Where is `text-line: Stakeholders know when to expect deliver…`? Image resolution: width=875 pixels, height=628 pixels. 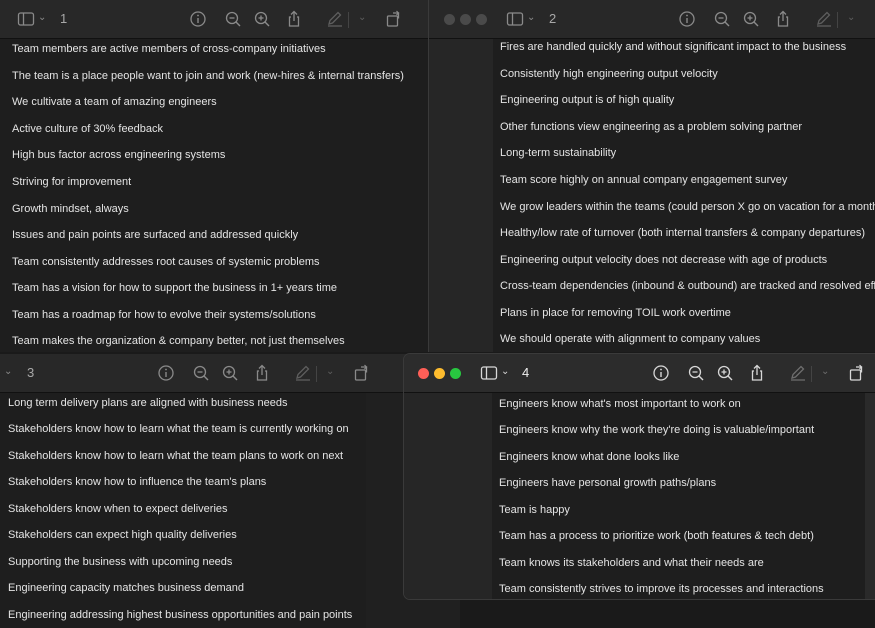
text-line: Stakeholders know when to expect deliver… is located at coordinates (118, 509).